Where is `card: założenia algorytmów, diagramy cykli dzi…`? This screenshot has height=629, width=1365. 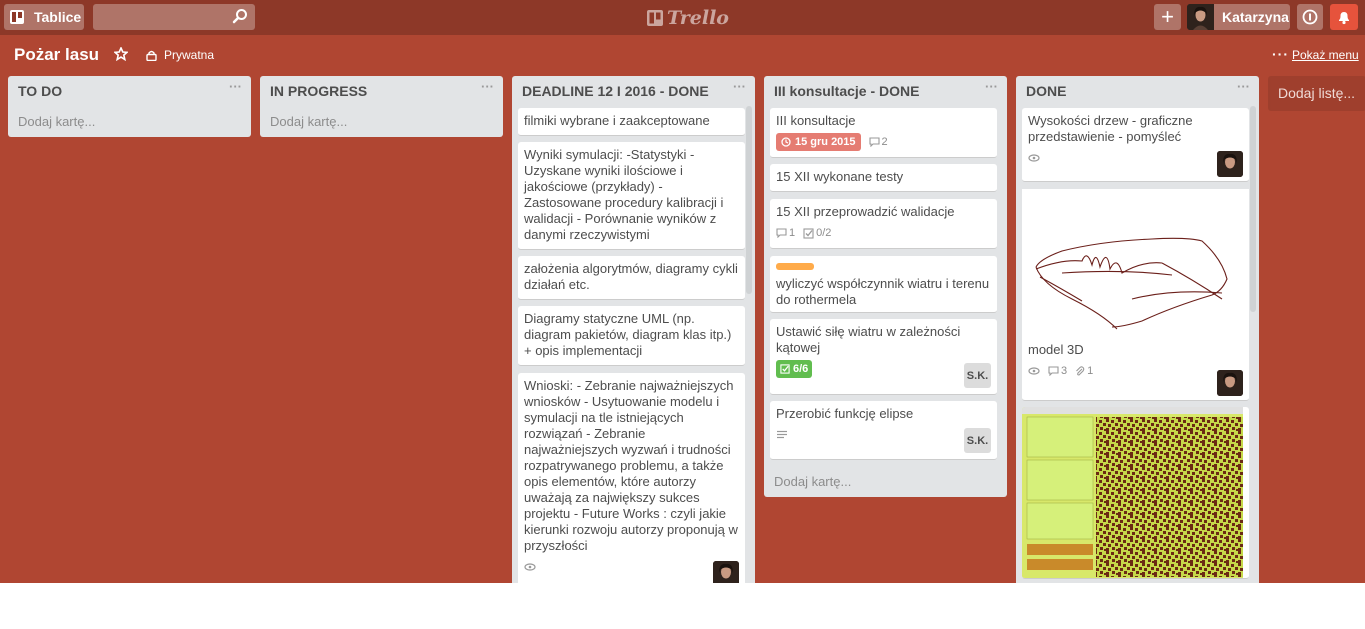
card: założenia algorytmów, diagramy cykli dzi… is located at coordinates (631, 278).